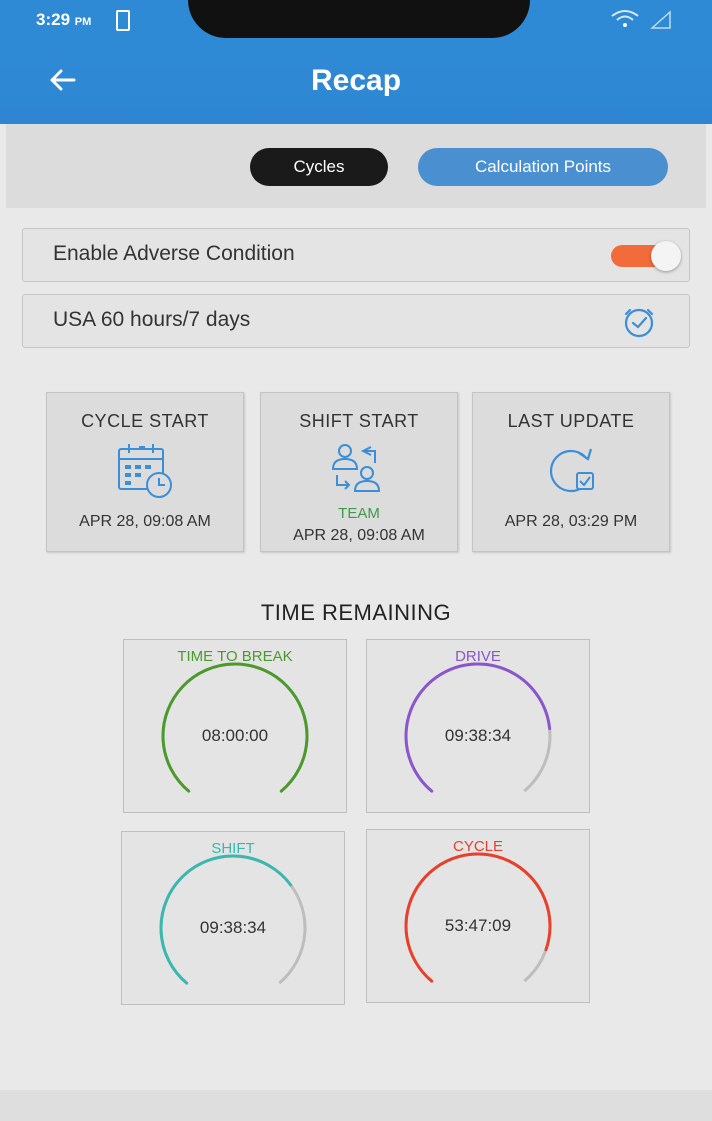 The image size is (712, 1121). I want to click on cycle-start-value: APR 28, 09:08 AM, so click(145, 521).